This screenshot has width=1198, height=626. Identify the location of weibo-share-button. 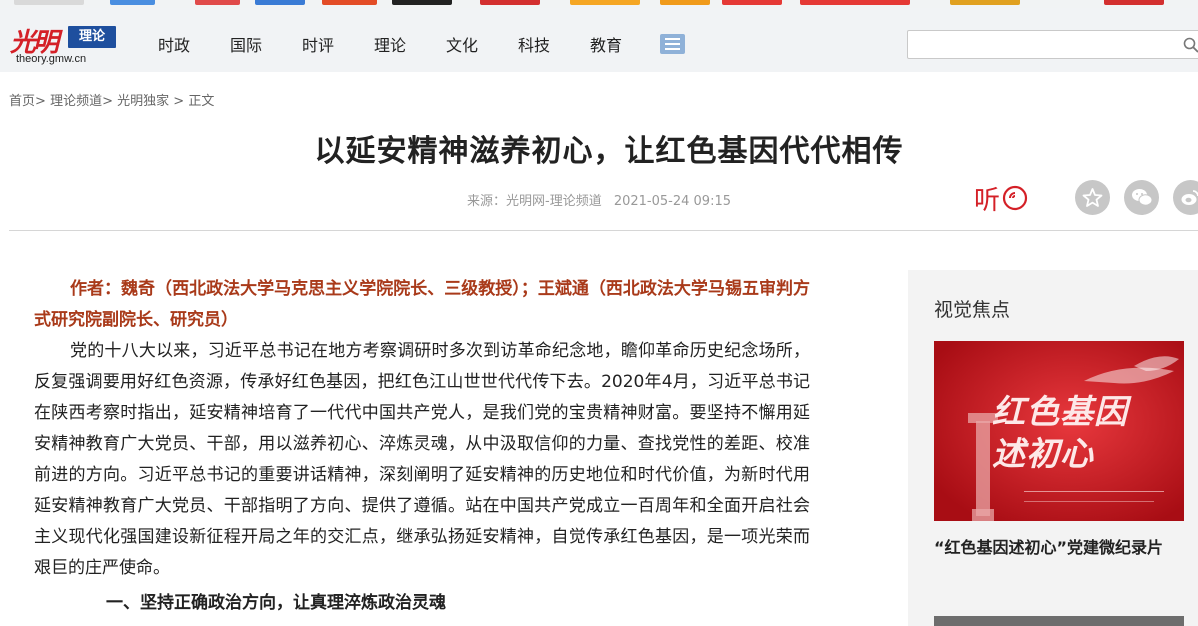
(1185, 197).